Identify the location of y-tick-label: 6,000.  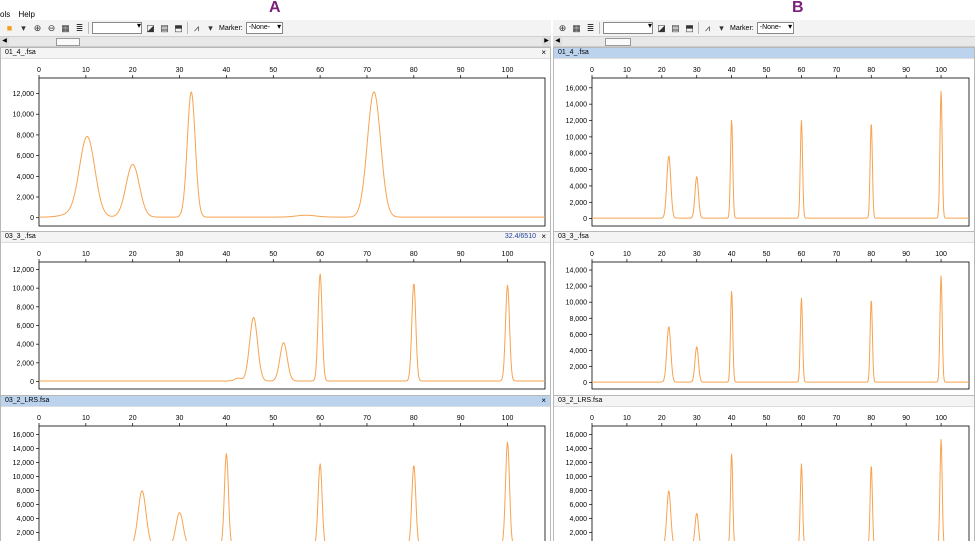
(578, 505).